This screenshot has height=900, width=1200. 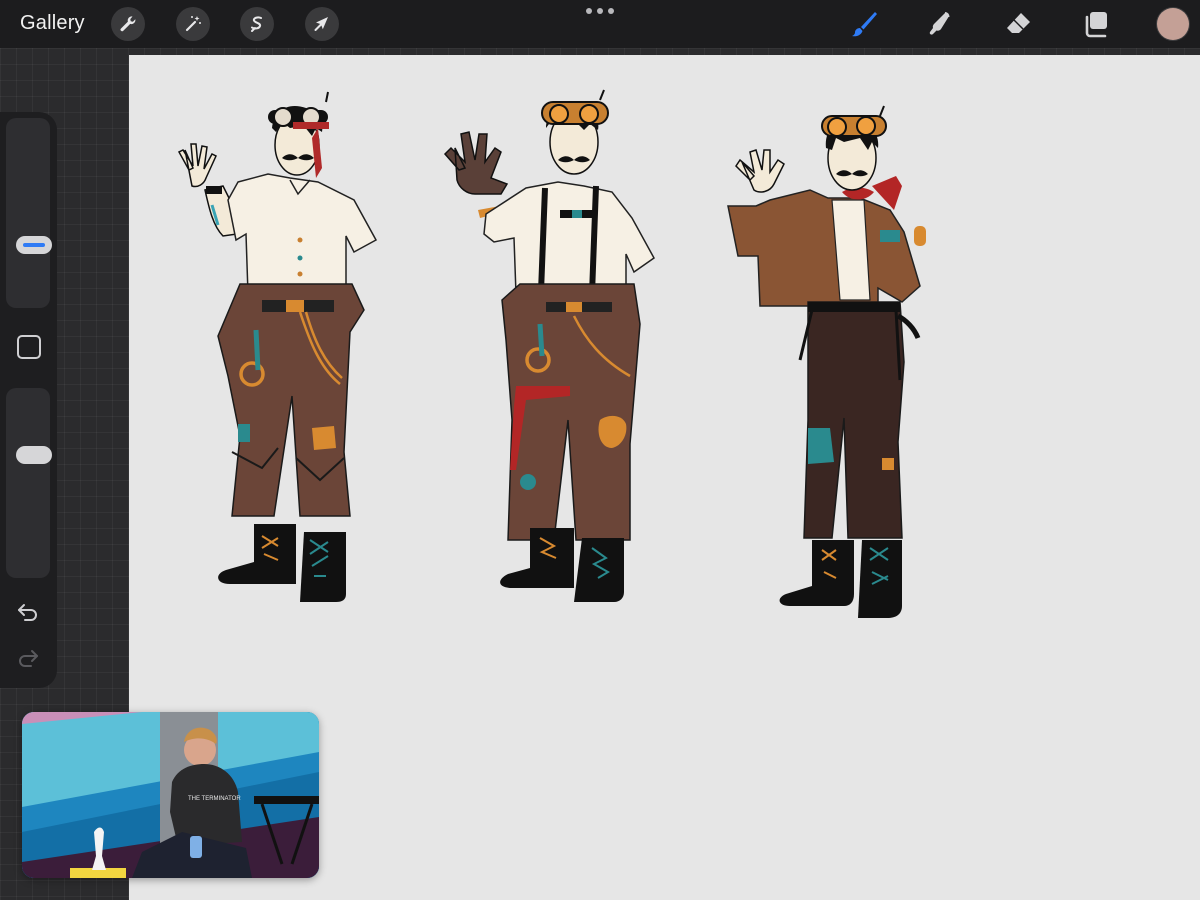 I want to click on sidebar, so click(x=28, y=400).